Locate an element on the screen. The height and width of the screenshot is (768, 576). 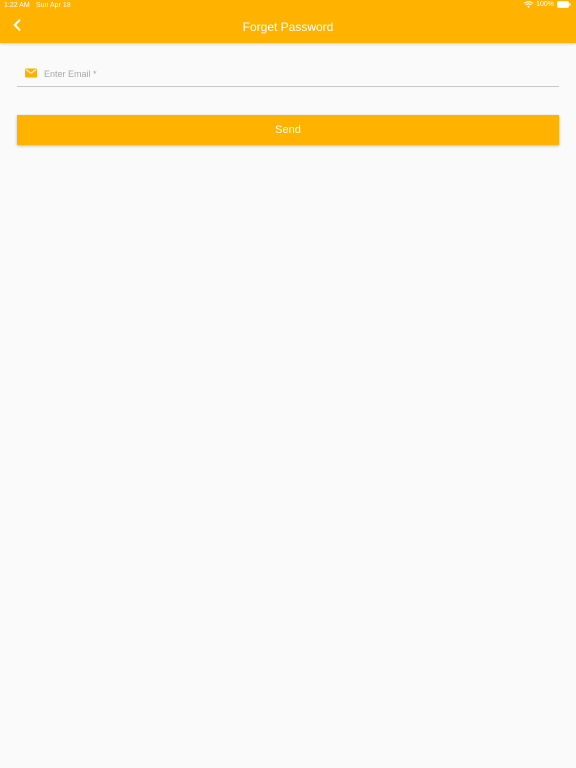
status-indicators: 100% is located at coordinates (547, 4).